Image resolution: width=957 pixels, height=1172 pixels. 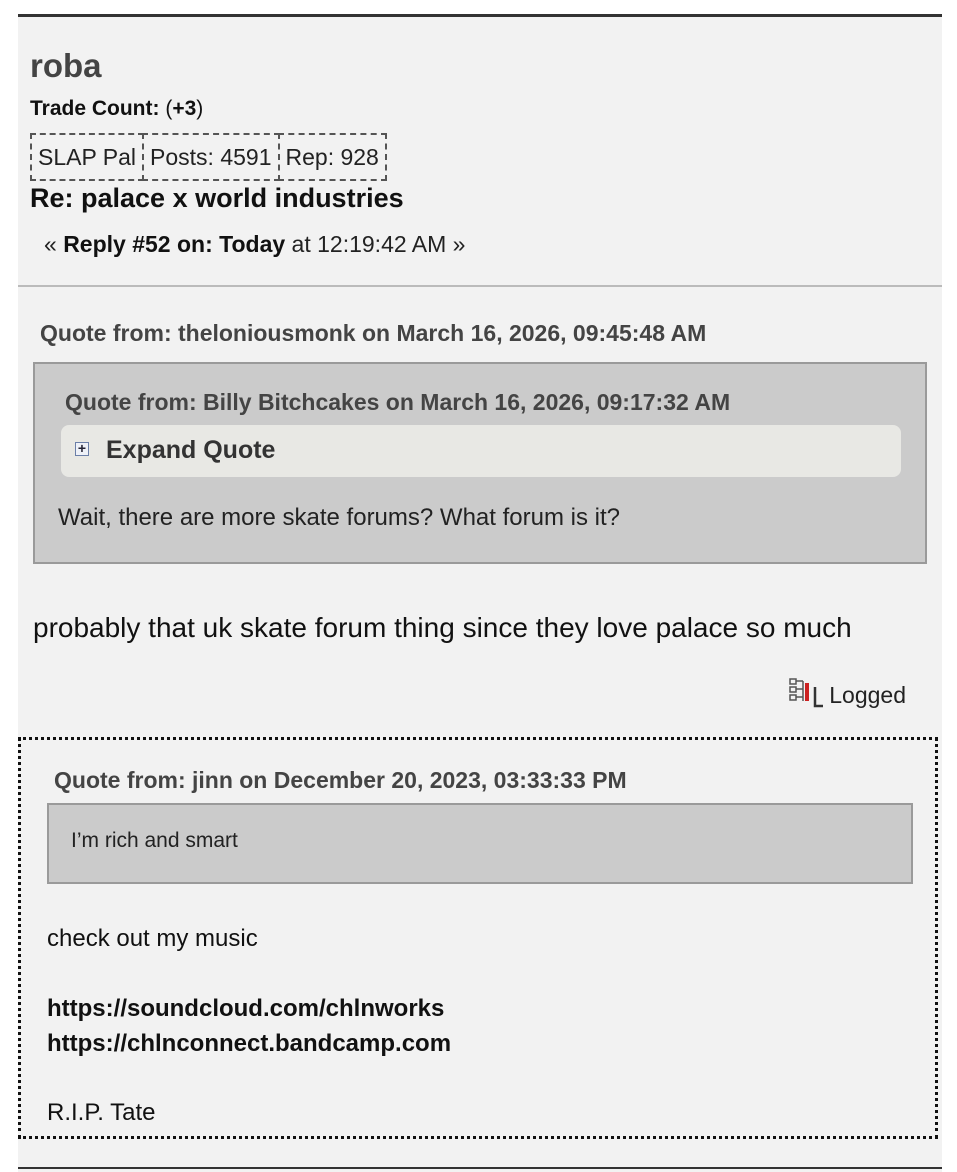 I want to click on expand-quote-button: + Expand Quote, so click(x=481, y=451).